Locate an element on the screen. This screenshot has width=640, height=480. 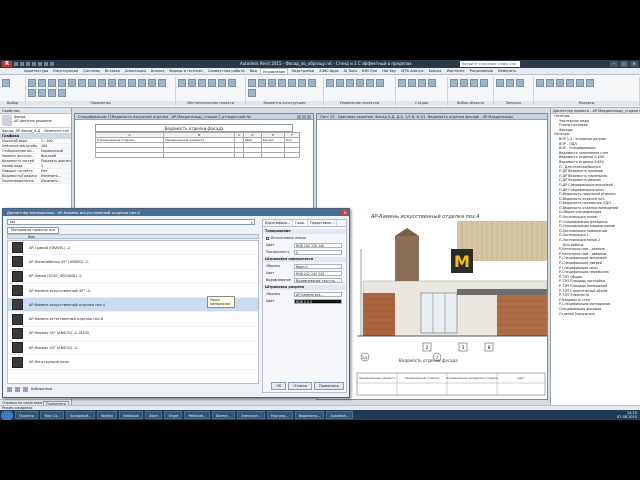
ribbon-tab: Формы и генплан is located at coordinates (185, 71).